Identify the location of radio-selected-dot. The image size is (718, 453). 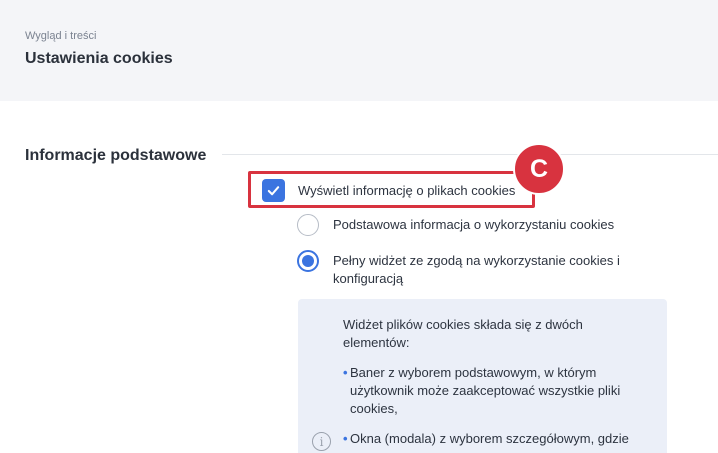
(308, 261).